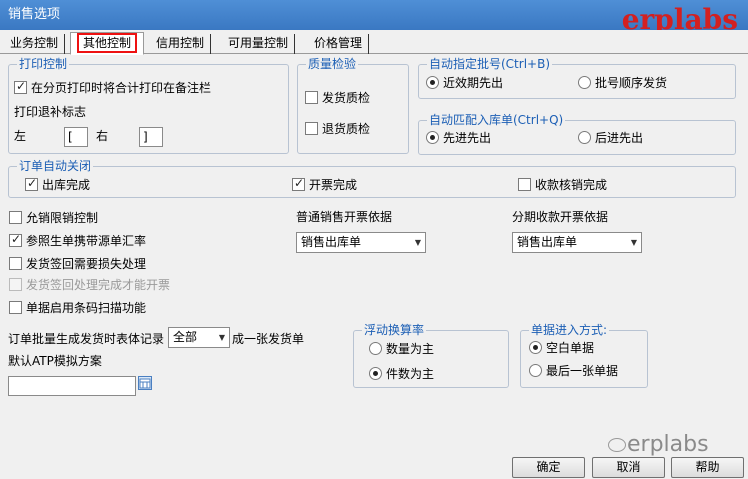 Image resolution: width=748 pixels, height=479 pixels. What do you see at coordinates (20, 136) in the screenshot?
I see `left-mark-label: 左` at bounding box center [20, 136].